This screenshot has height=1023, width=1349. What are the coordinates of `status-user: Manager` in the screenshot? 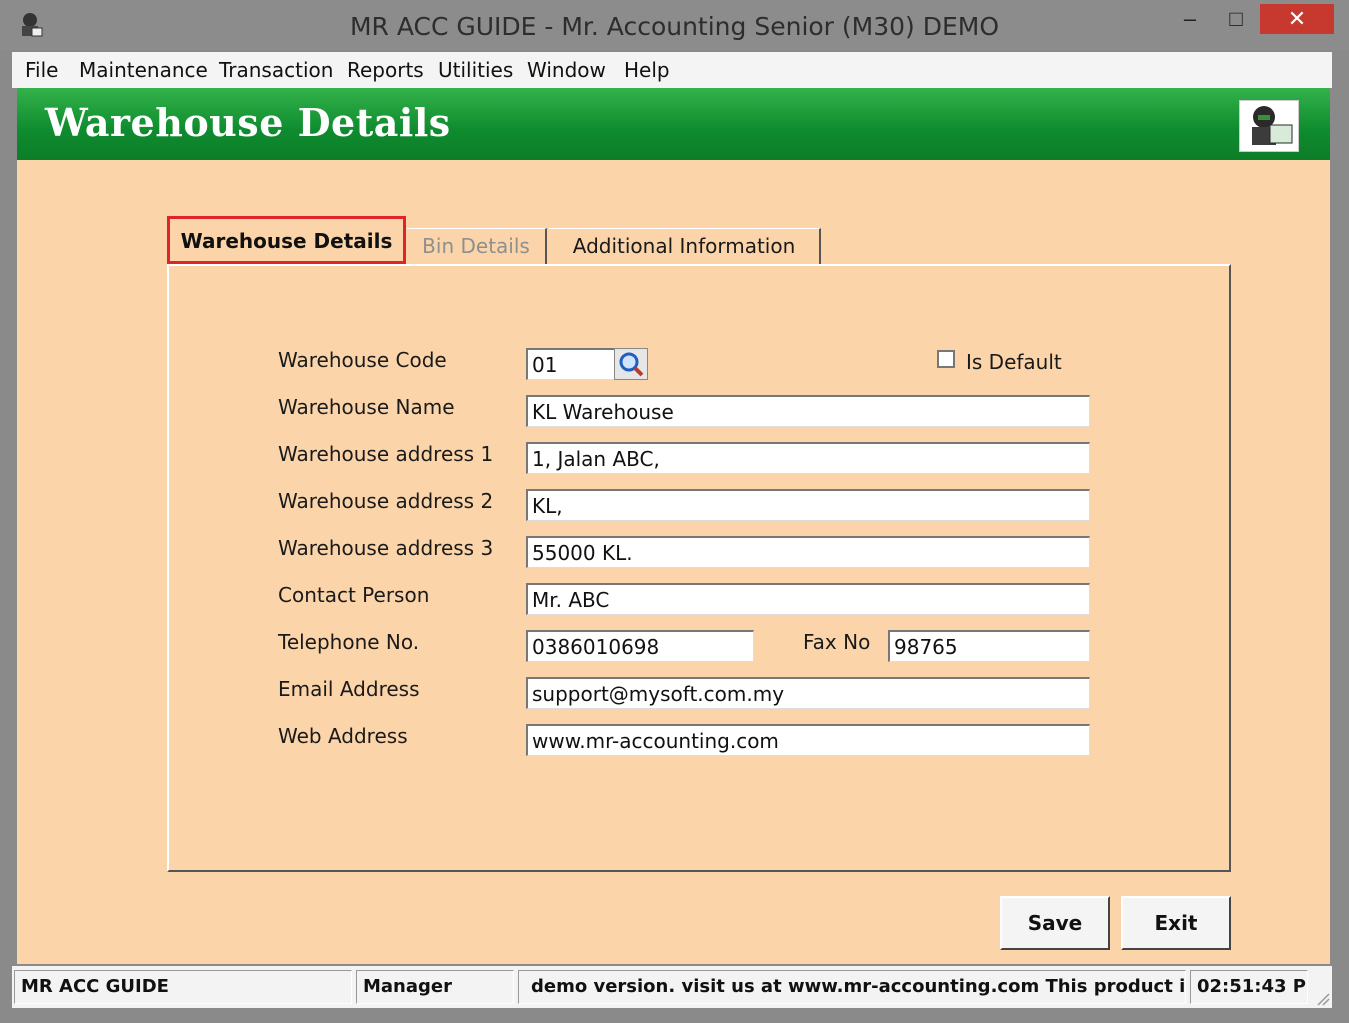 It's located at (435, 987).